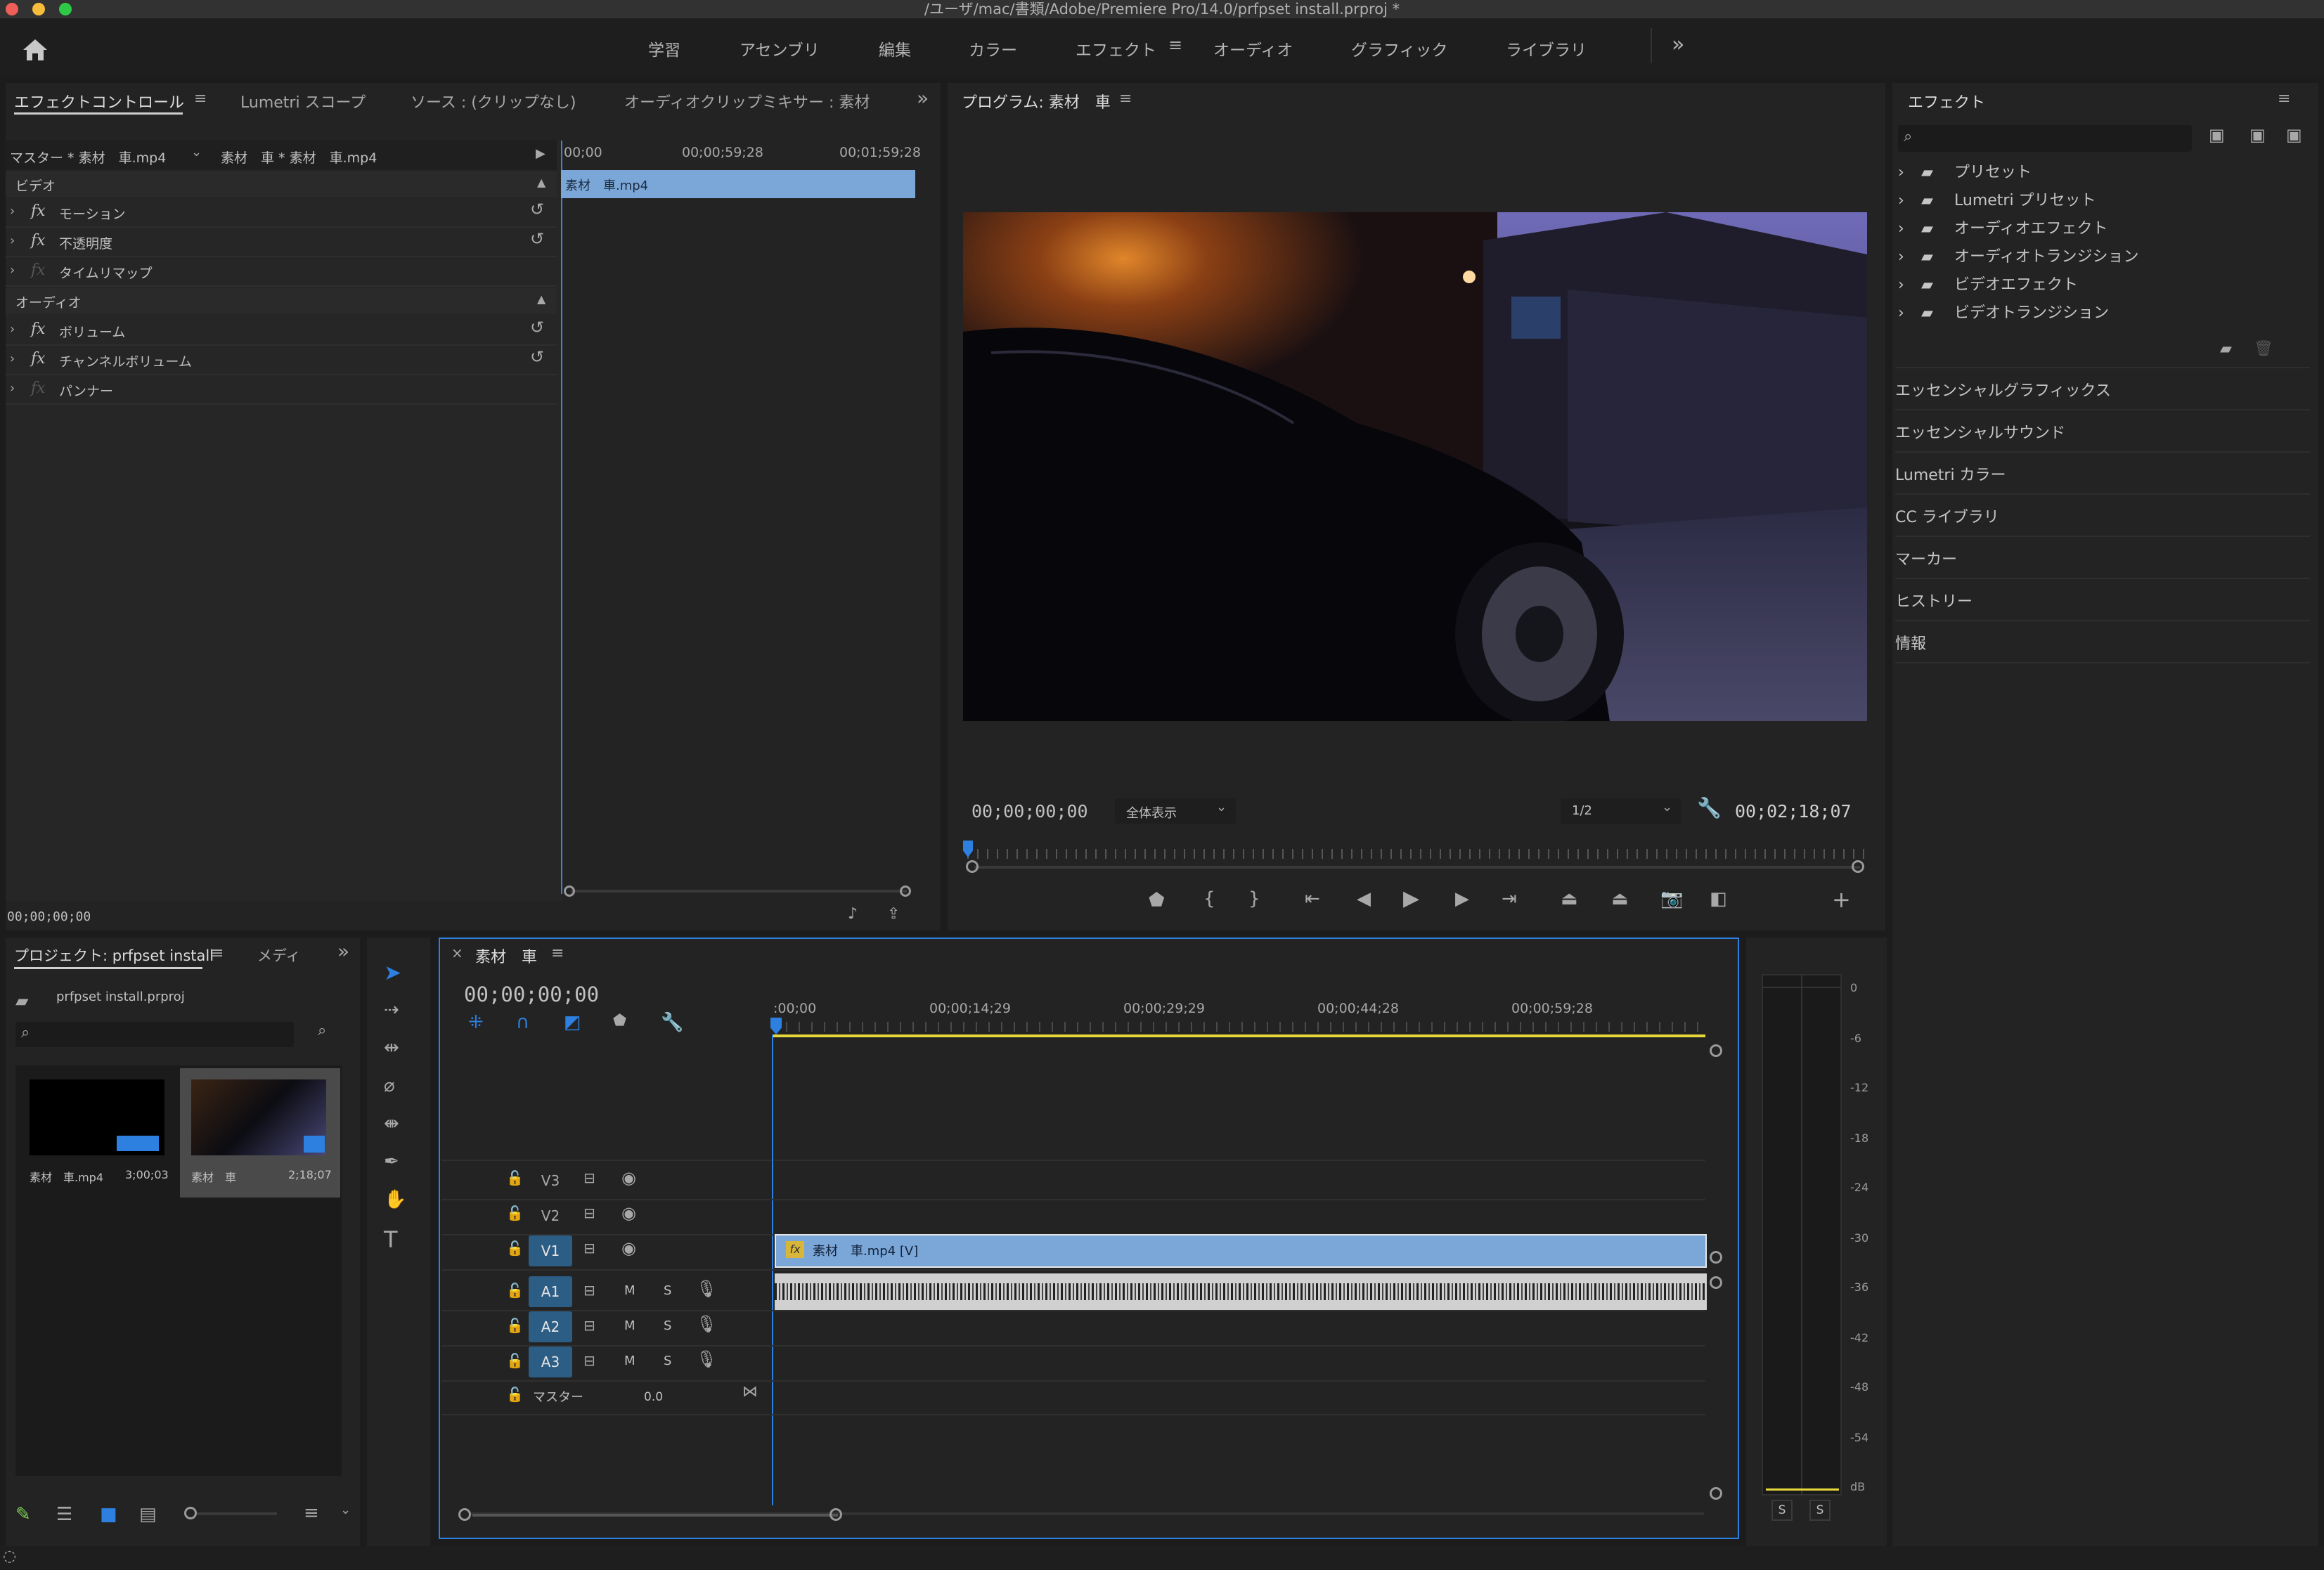  Describe the element at coordinates (739, 891) in the screenshot. I see `ec-zoom-scrollbar` at that location.